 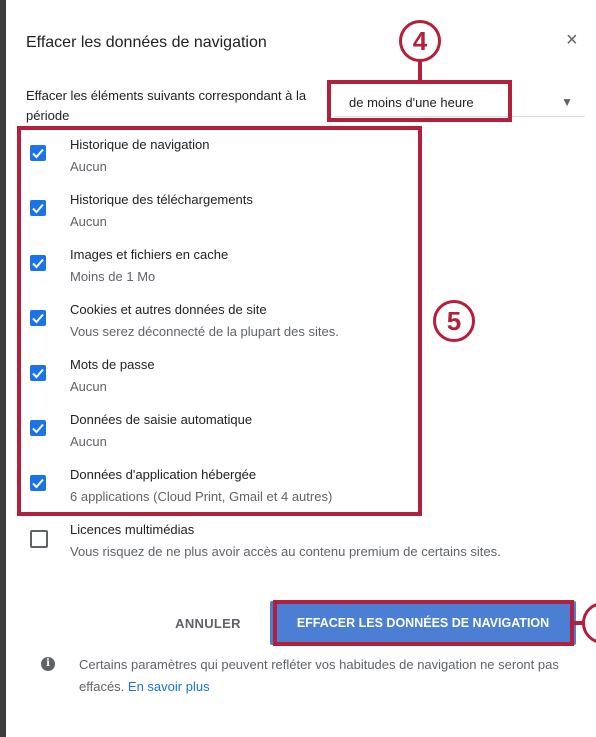 I want to click on checkbox-unchecked, so click(x=39, y=539).